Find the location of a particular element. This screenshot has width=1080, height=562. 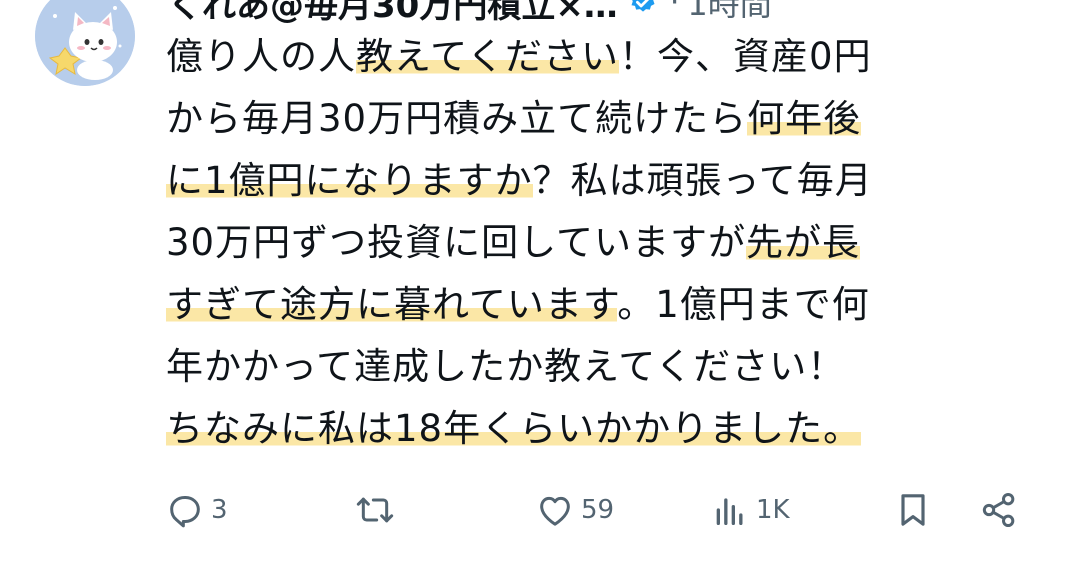

highlighted-text: すぎて途方に暮れています is located at coordinates (392, 304).